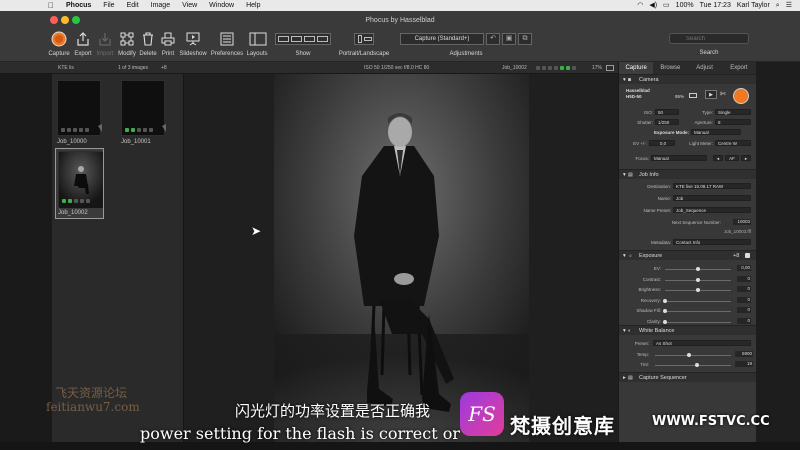  What do you see at coordinates (662, 143) in the screenshot?
I see `ev-stepper: 0,0` at bounding box center [662, 143].